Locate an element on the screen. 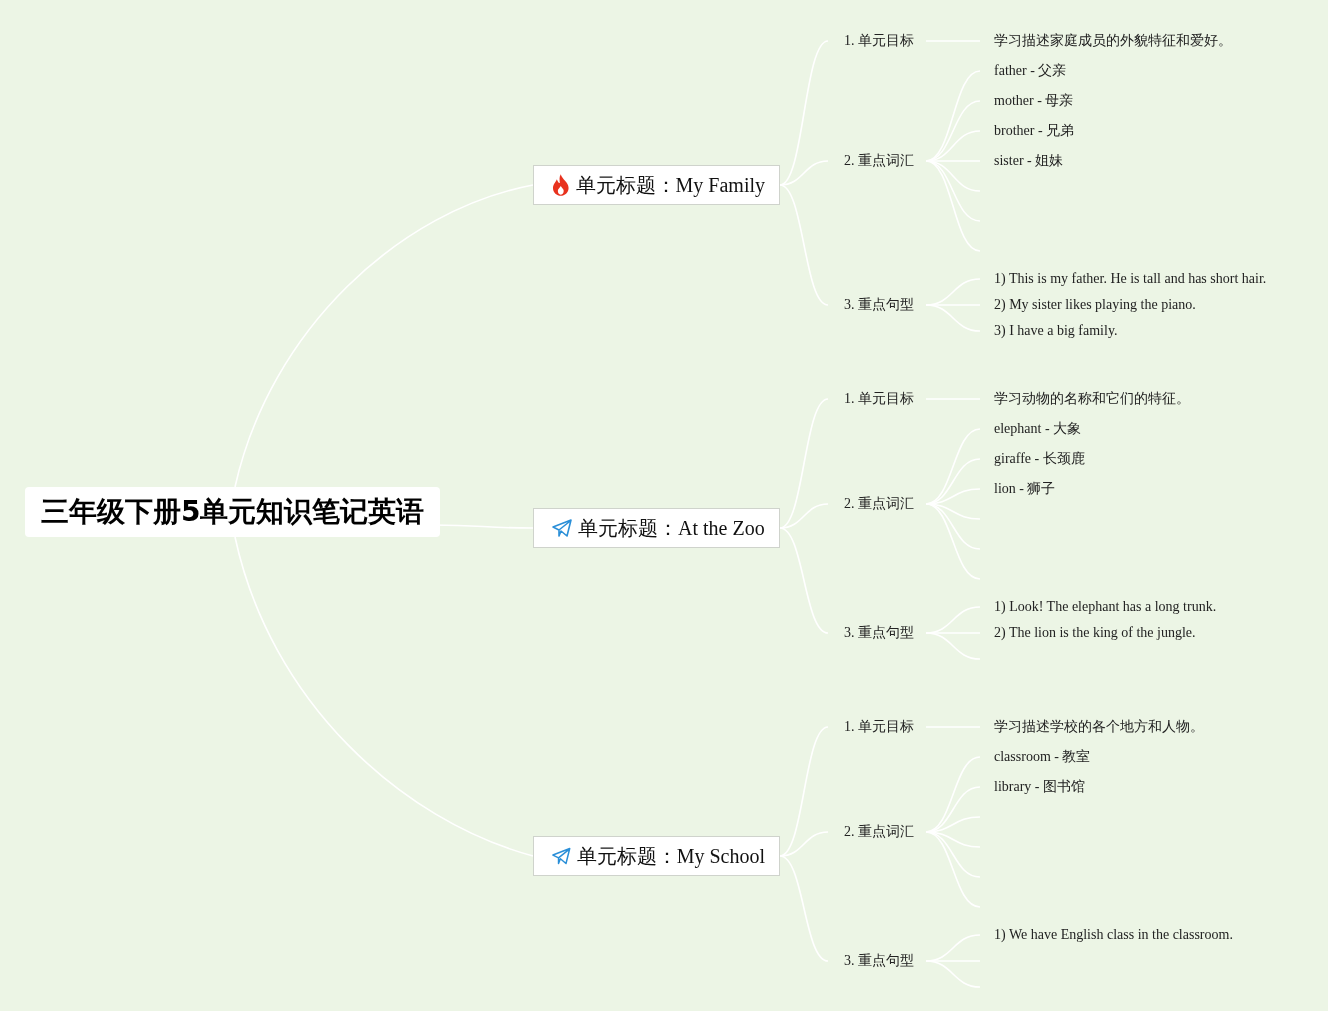 This screenshot has height=1011, width=1328. leaf-text: 3) I have a big family. is located at coordinates (1056, 331).